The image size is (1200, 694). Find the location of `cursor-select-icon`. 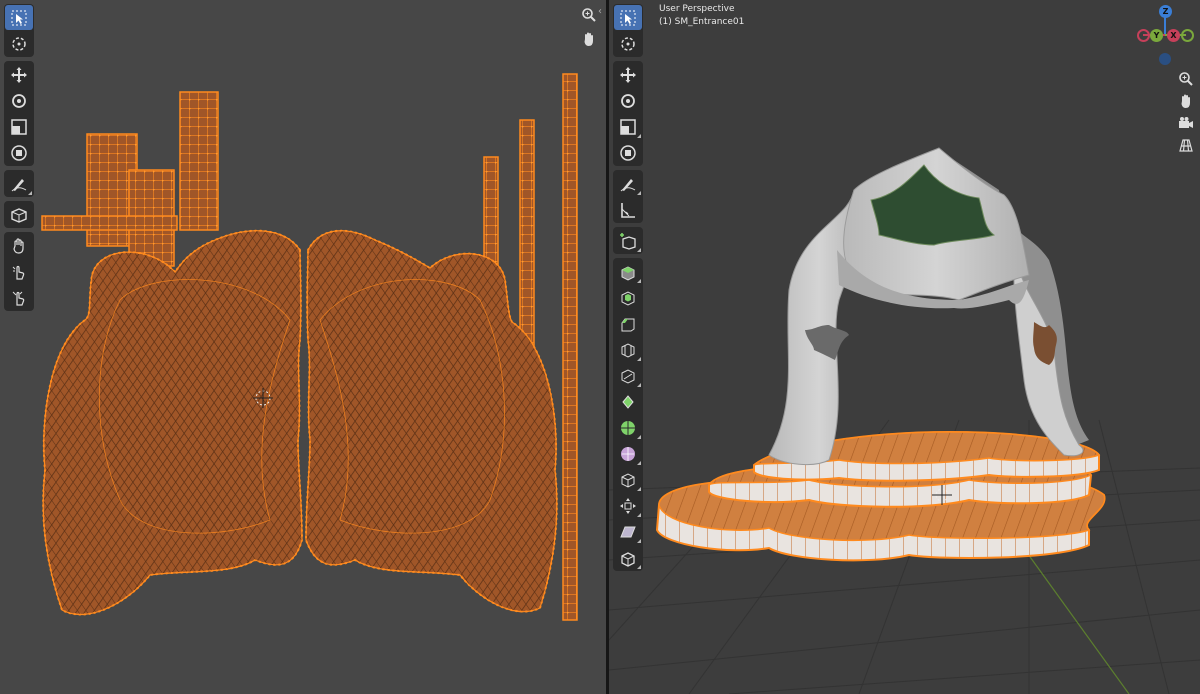

cursor-select-icon is located at coordinates (19, 17).